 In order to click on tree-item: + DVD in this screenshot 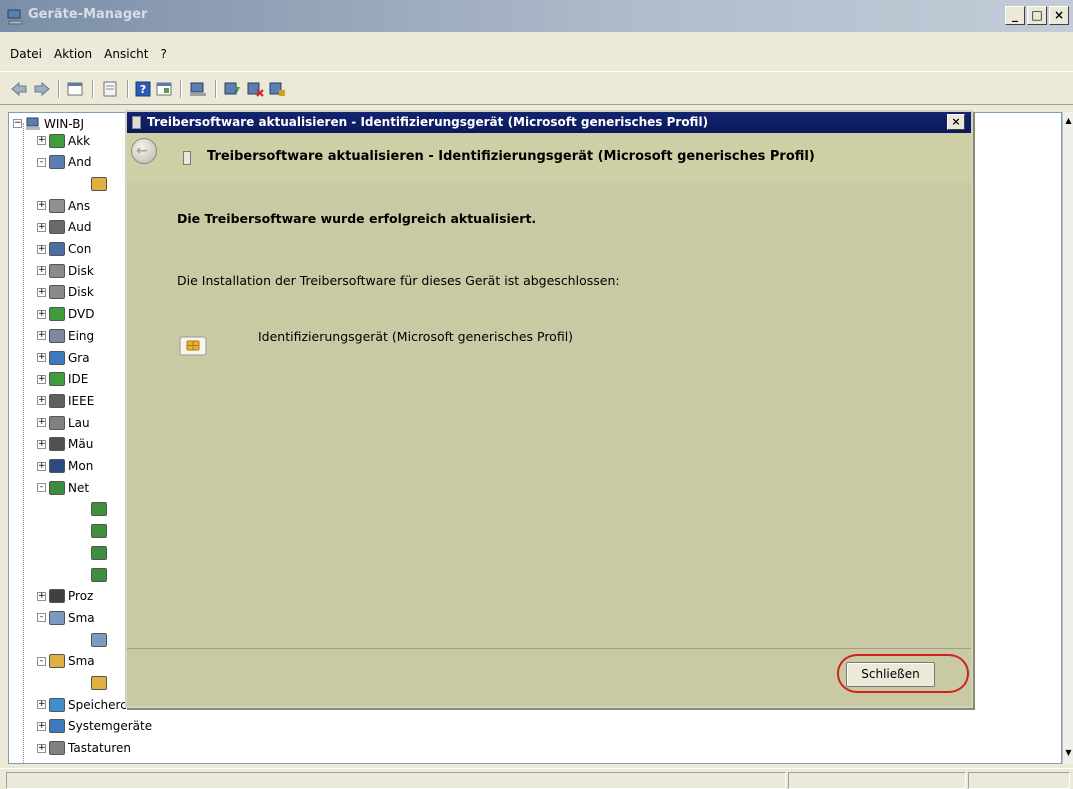, I will do `click(65, 314)`.